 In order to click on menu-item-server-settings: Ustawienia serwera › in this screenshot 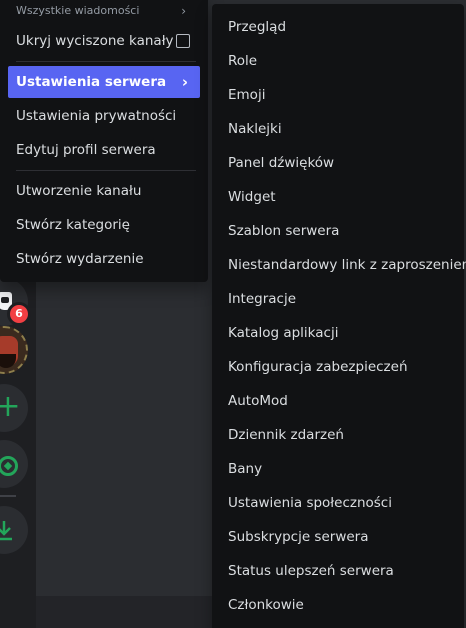, I will do `click(104, 82)`.